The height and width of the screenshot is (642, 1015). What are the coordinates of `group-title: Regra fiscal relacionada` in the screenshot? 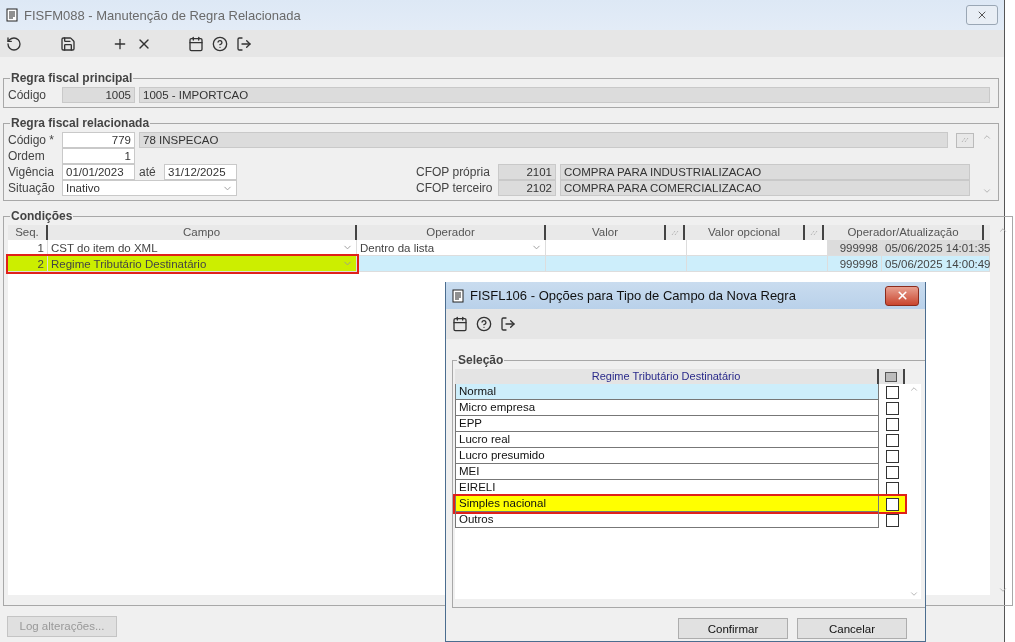 It's located at (80, 123).